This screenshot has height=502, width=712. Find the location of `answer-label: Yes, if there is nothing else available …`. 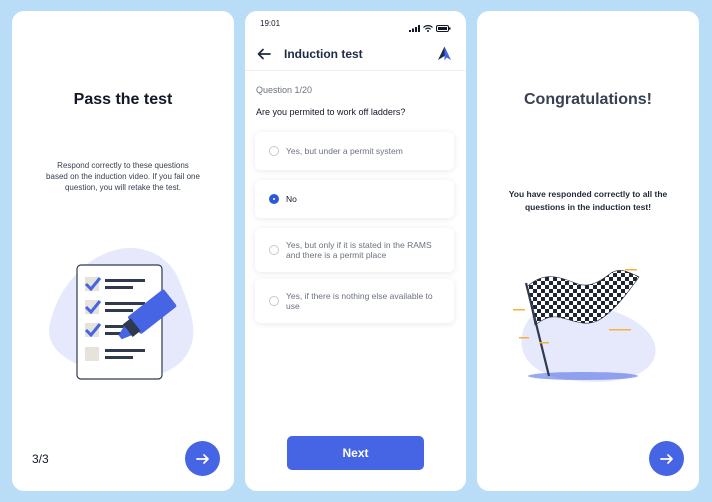

answer-label: Yes, if there is nothing else available … is located at coordinates (359, 301).